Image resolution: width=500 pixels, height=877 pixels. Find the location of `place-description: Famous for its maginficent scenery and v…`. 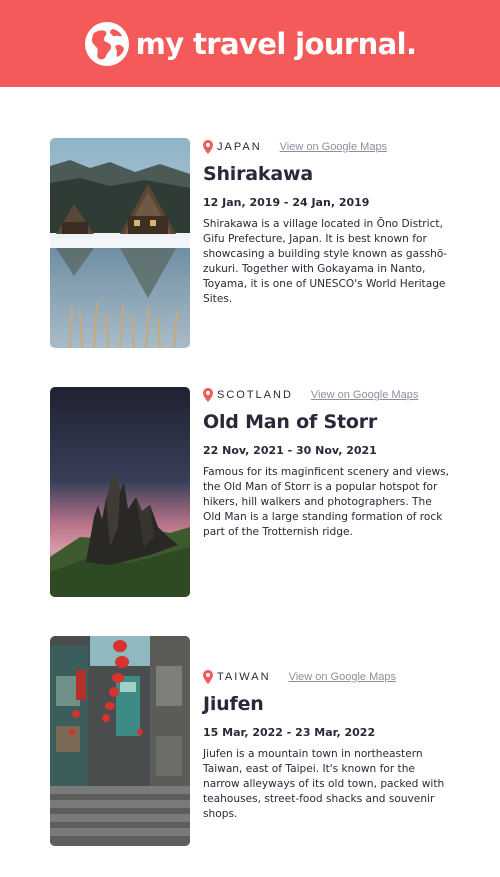

place-description: Famous for its maginficent scenery and v… is located at coordinates (326, 502).